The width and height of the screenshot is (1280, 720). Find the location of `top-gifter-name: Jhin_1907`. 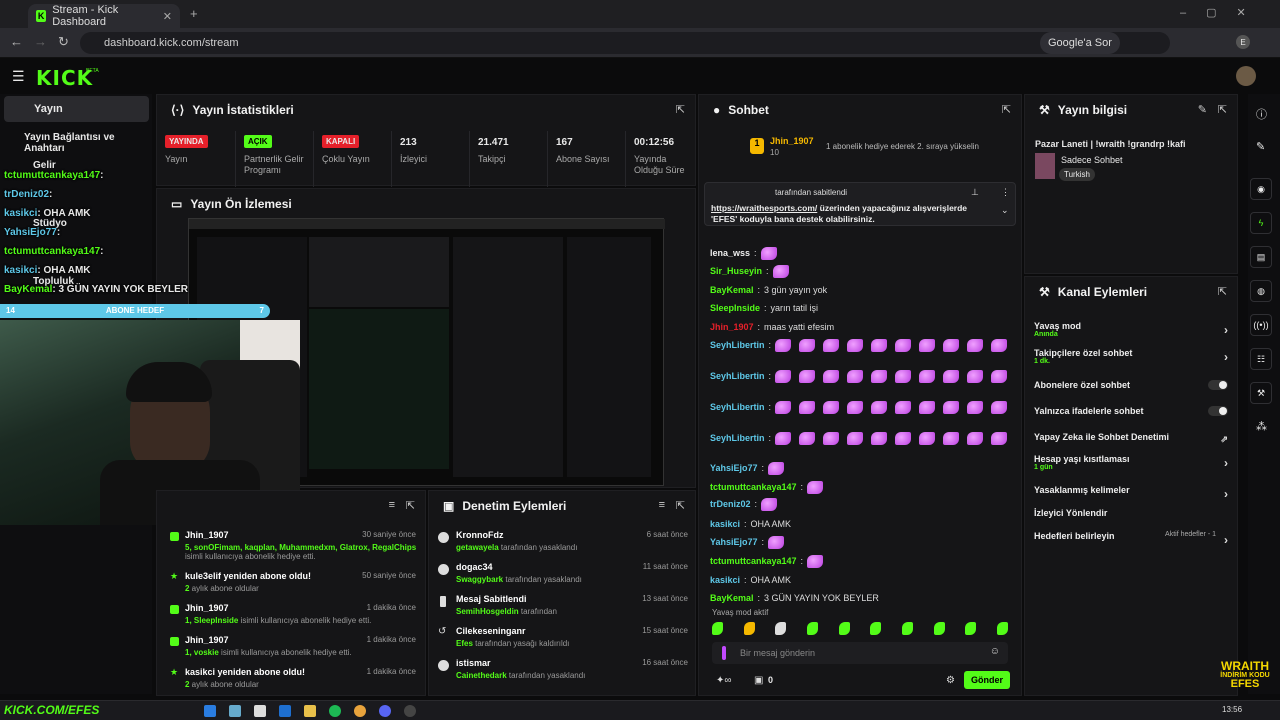

top-gifter-name: Jhin_1907 is located at coordinates (792, 141).